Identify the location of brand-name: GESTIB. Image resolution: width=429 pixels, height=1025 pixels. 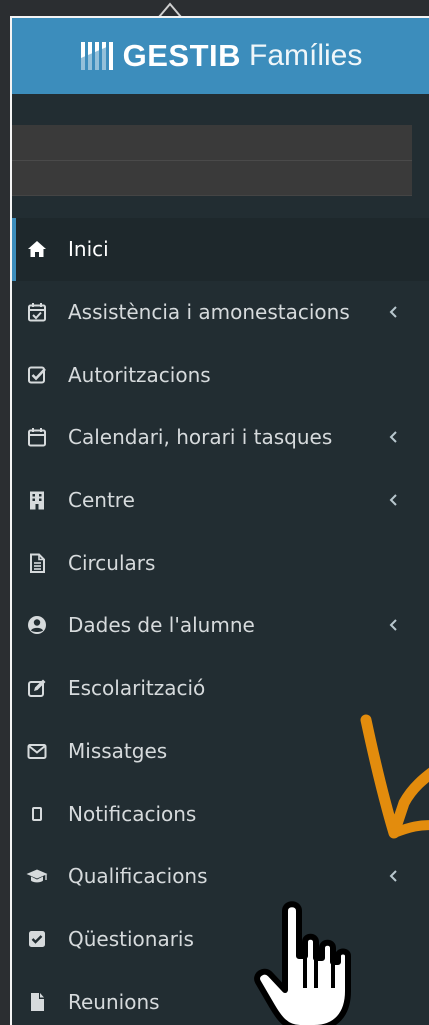
(182, 55).